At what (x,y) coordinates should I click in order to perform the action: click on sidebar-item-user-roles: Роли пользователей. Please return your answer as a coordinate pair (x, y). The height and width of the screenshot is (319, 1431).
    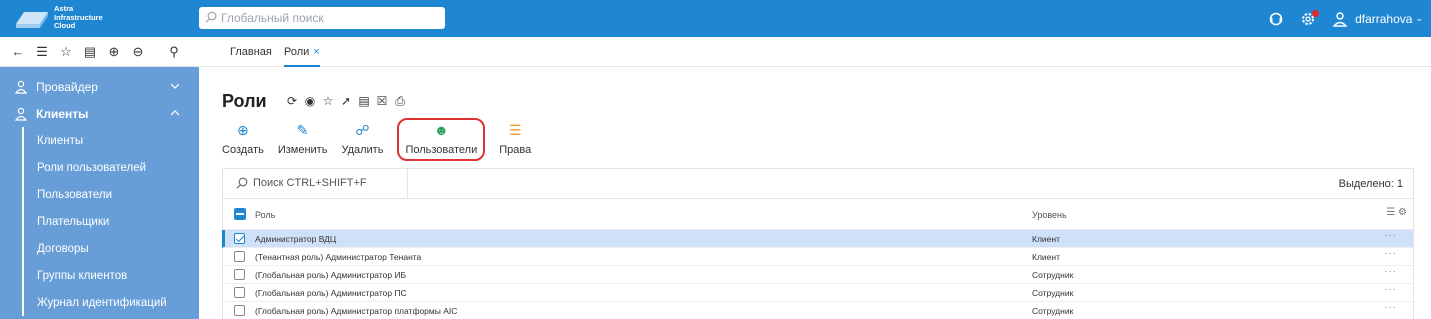
    Looking at the image, I should click on (111, 167).